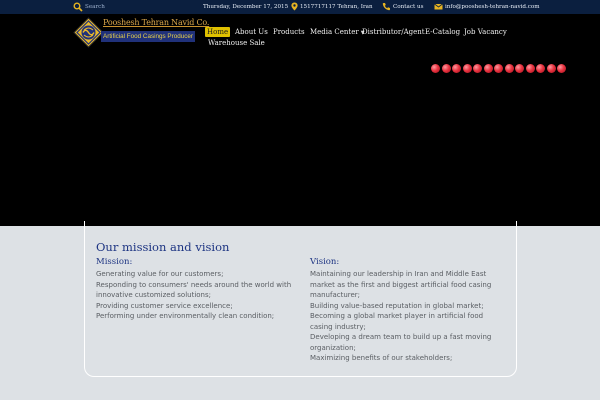  I want to click on envelope-icon, so click(438, 6).